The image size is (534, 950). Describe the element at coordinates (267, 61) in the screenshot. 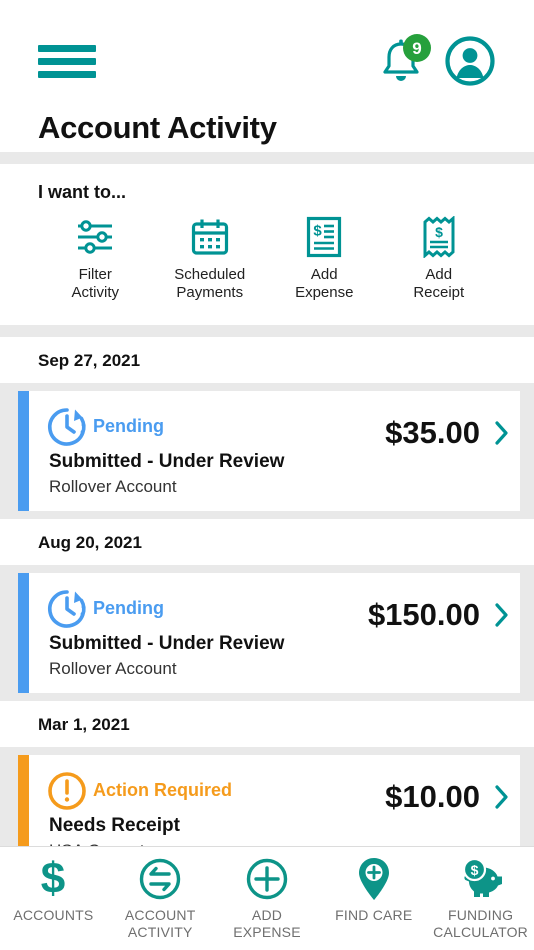

I see `header-top-bar: 9` at that location.